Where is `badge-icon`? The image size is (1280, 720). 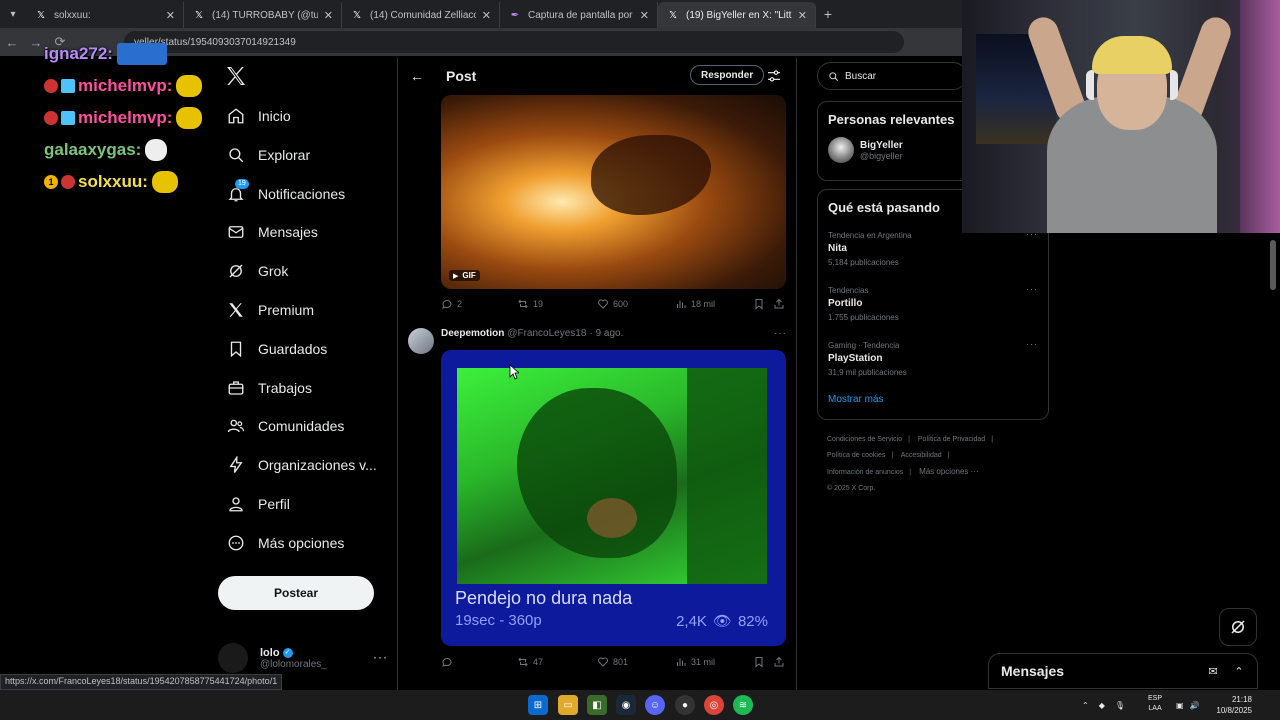 badge-icon is located at coordinates (68, 118).